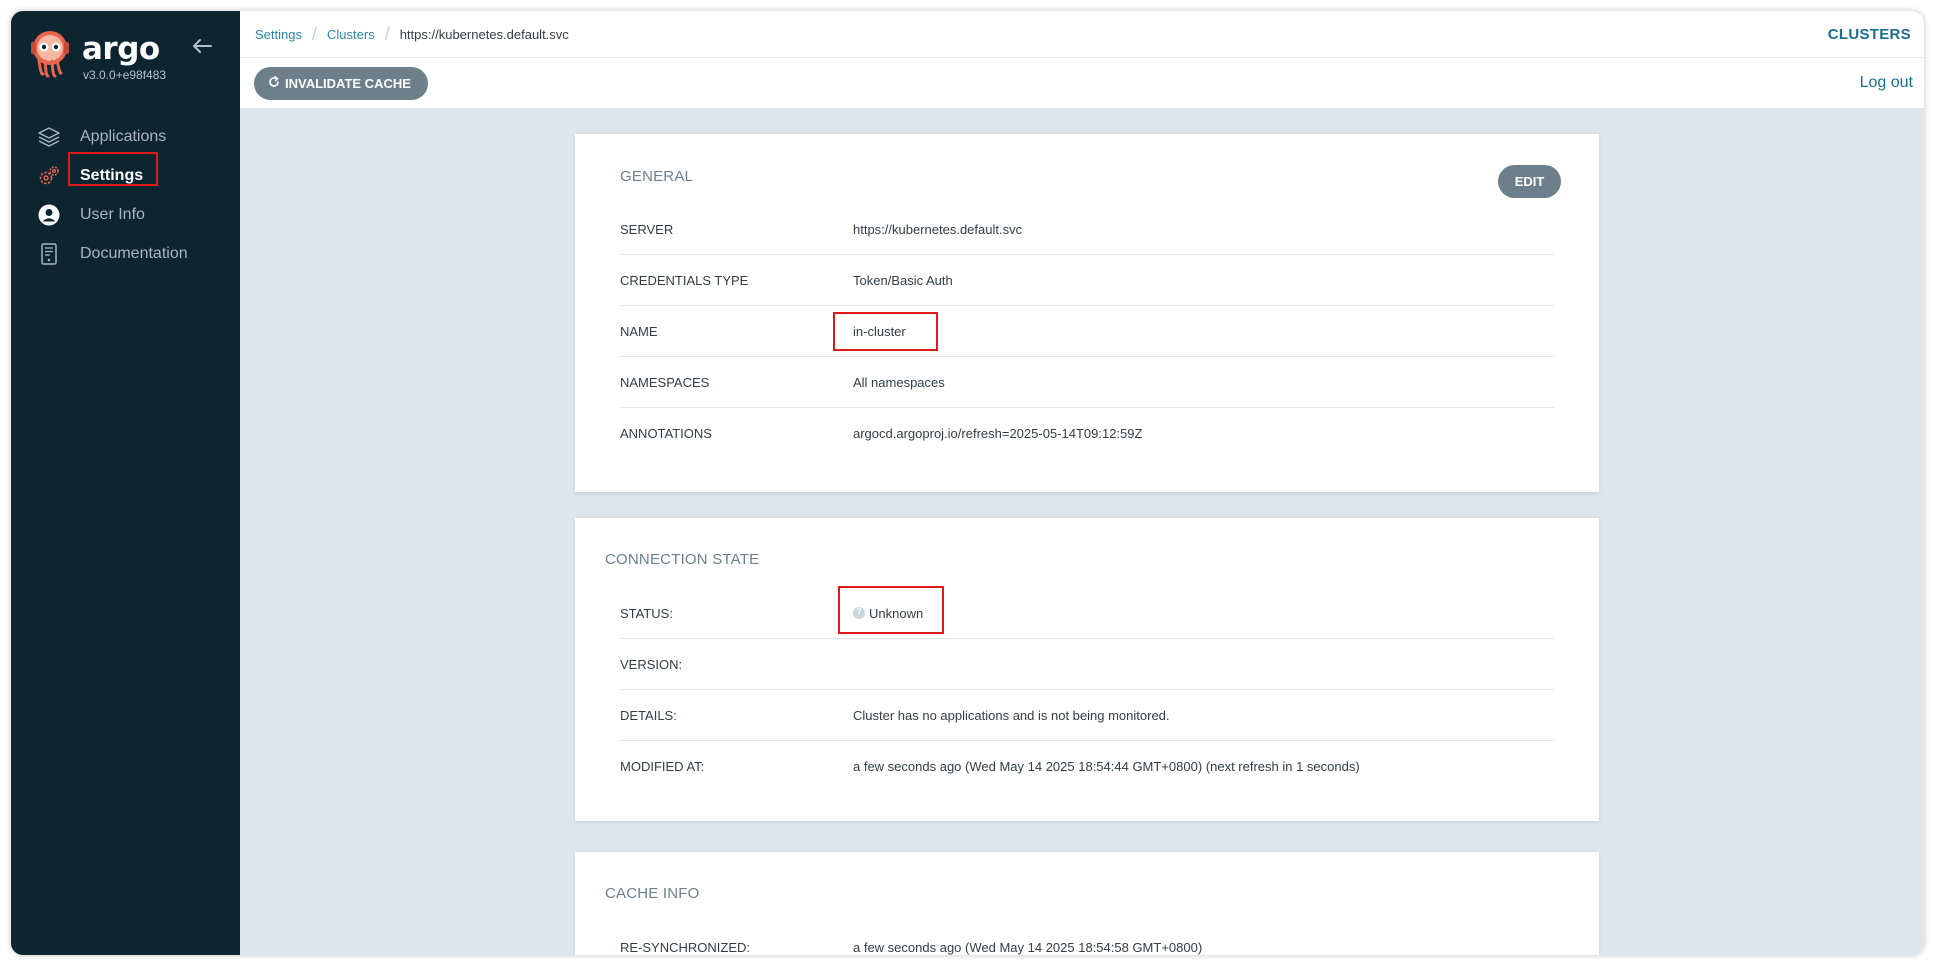 Image resolution: width=1935 pixels, height=966 pixels. Describe the element at coordinates (899, 382) in the screenshot. I see `row-value: All namespaces` at that location.